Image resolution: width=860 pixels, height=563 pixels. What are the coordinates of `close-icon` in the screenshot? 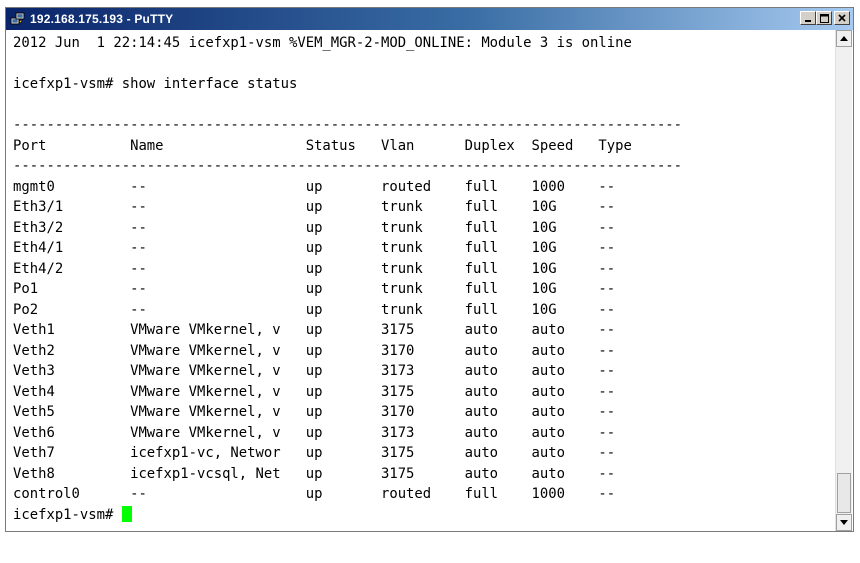 It's located at (842, 18).